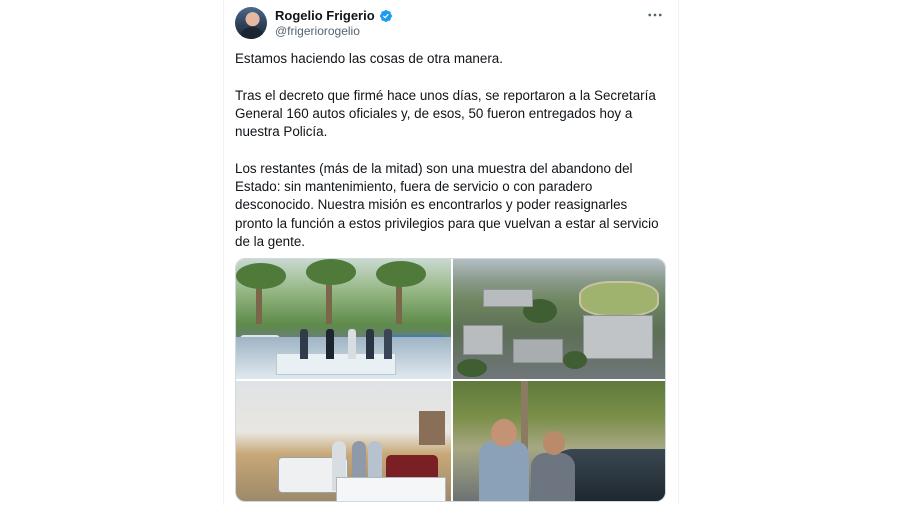  I want to click on photo-car-inspection, so click(559, 441).